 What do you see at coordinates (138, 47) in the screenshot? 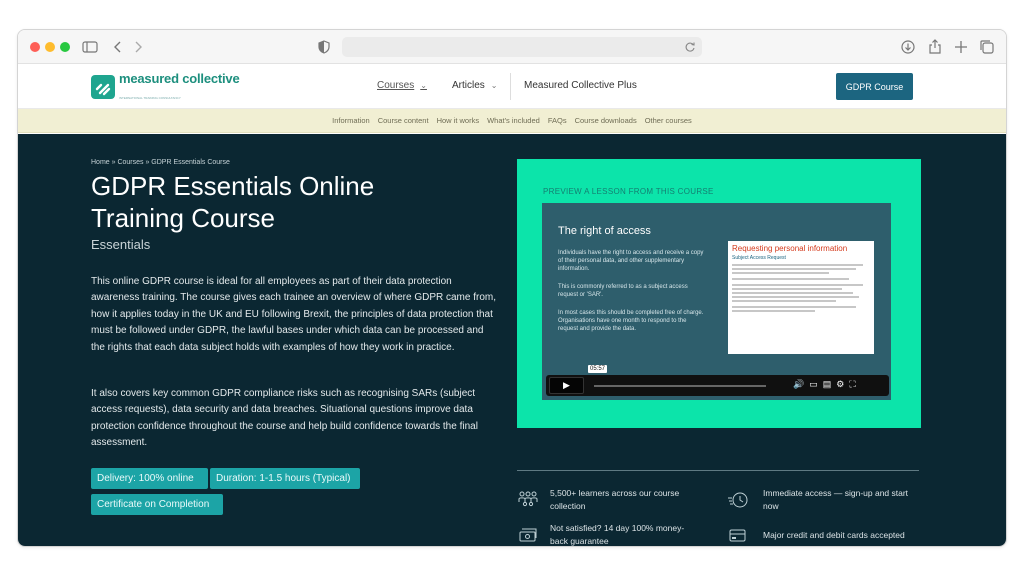
I see `forward-icon` at bounding box center [138, 47].